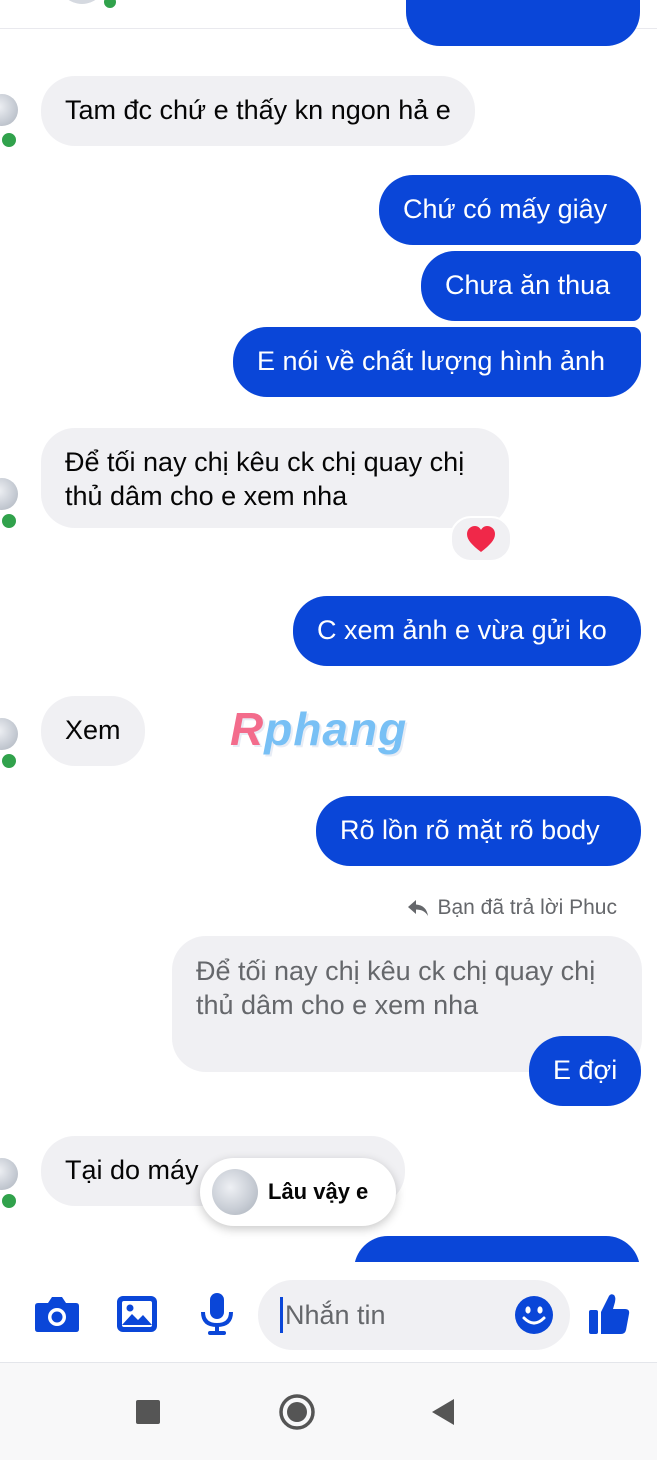  What do you see at coordinates (478, 831) in the screenshot?
I see `outgoing-message: Rõ lồn rõ mặt rõ body` at bounding box center [478, 831].